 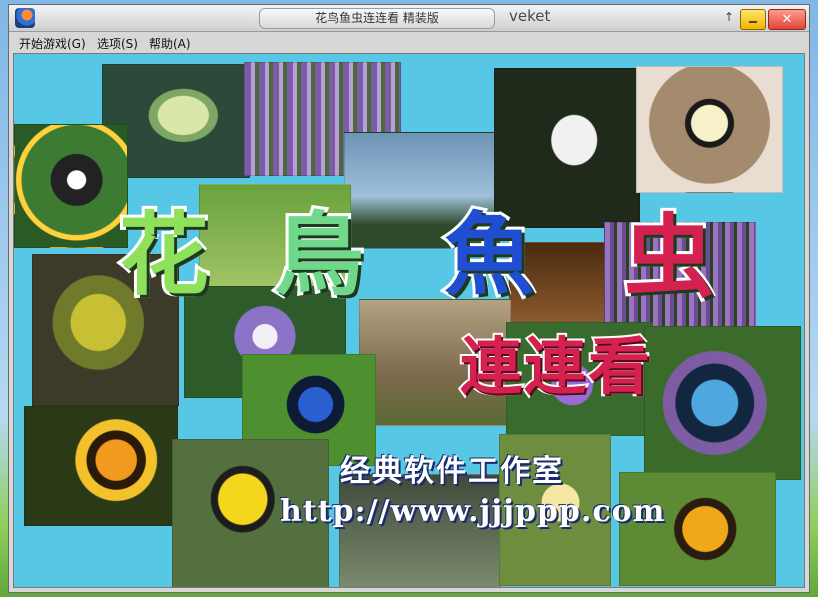 What do you see at coordinates (420, 530) in the screenshot?
I see `egret-photo` at bounding box center [420, 530].